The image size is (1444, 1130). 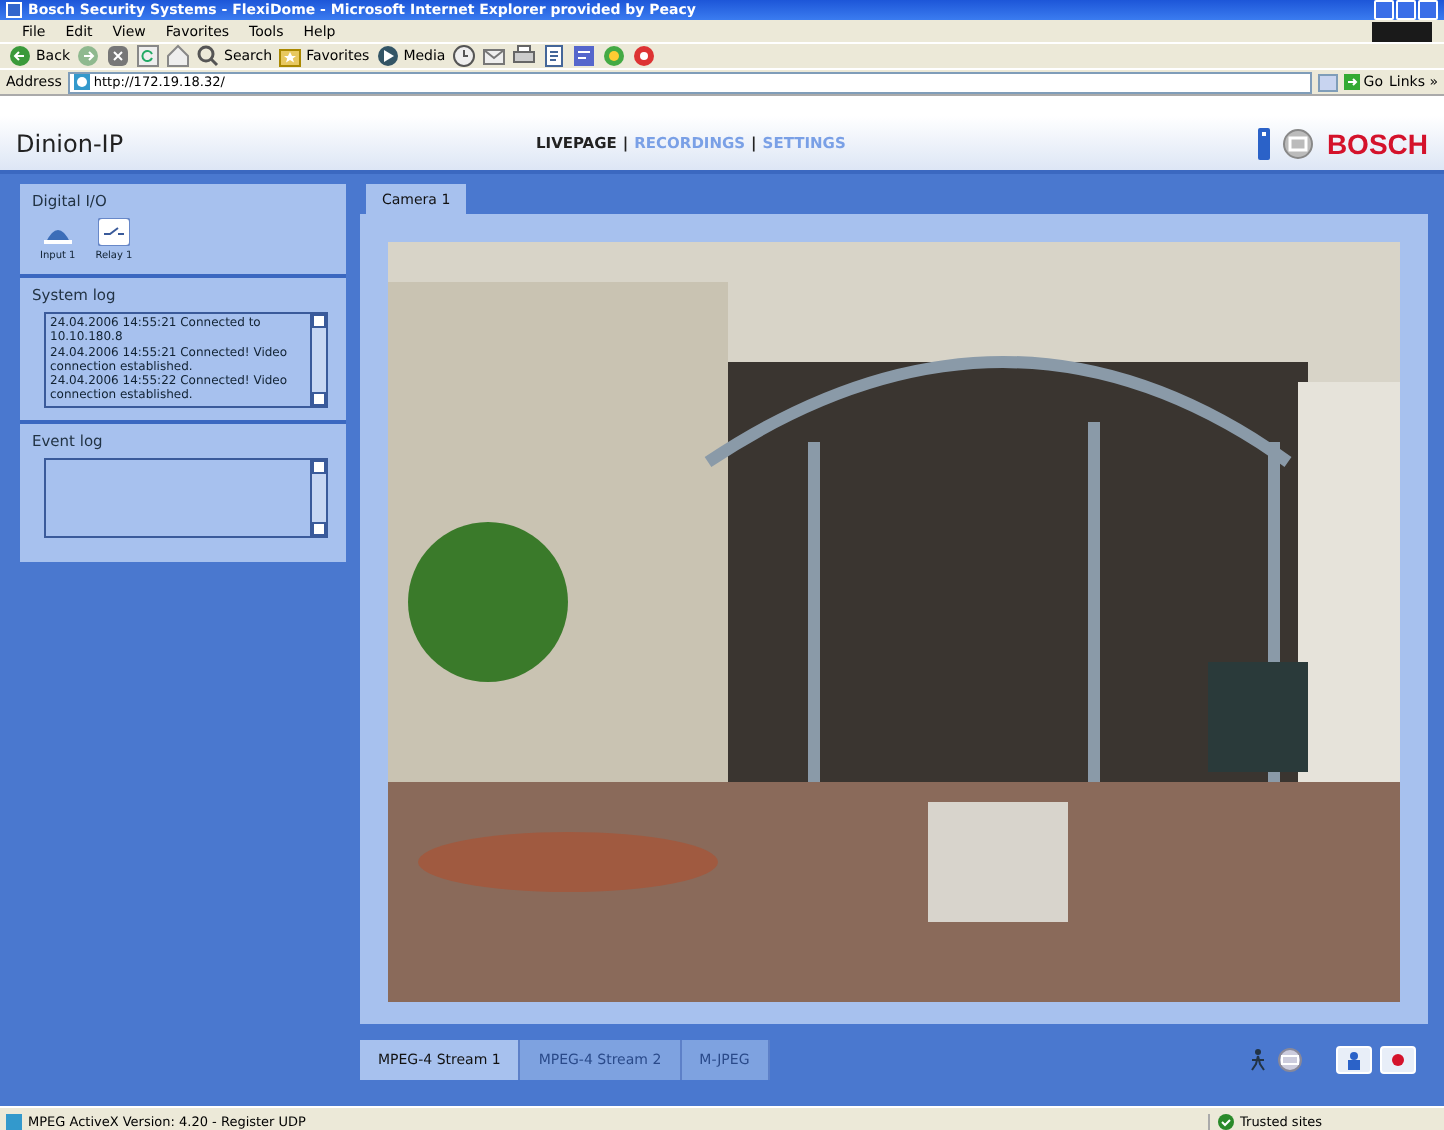 What do you see at coordinates (1351, 82) in the screenshot?
I see `go-arrow-icon` at bounding box center [1351, 82].